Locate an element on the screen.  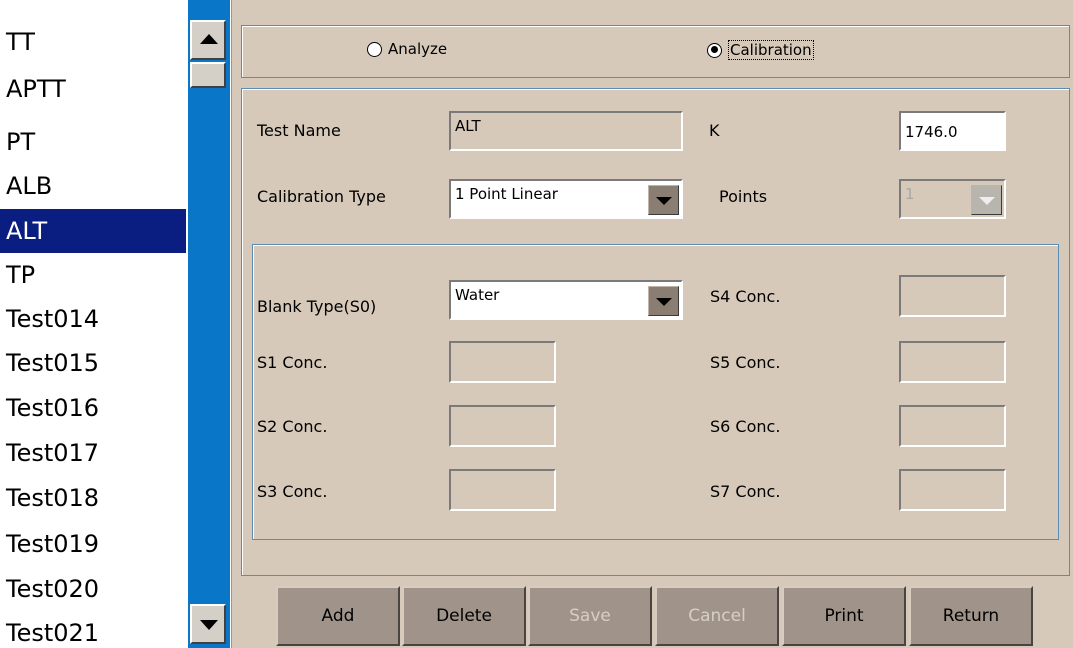
delete-button: Delete is located at coordinates (464, 616).